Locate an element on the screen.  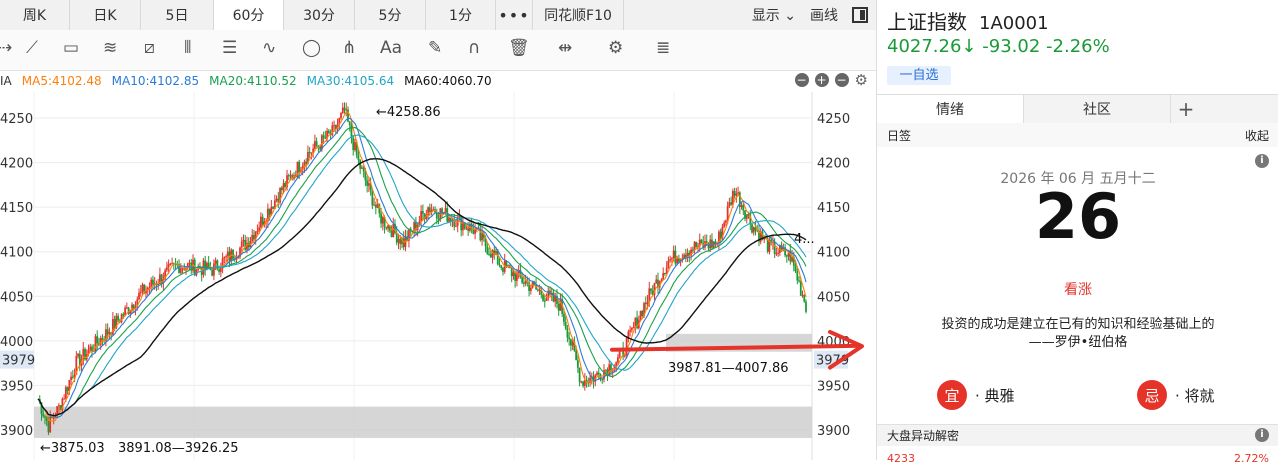
tab-5day: 5日 is located at coordinates (177, 15).